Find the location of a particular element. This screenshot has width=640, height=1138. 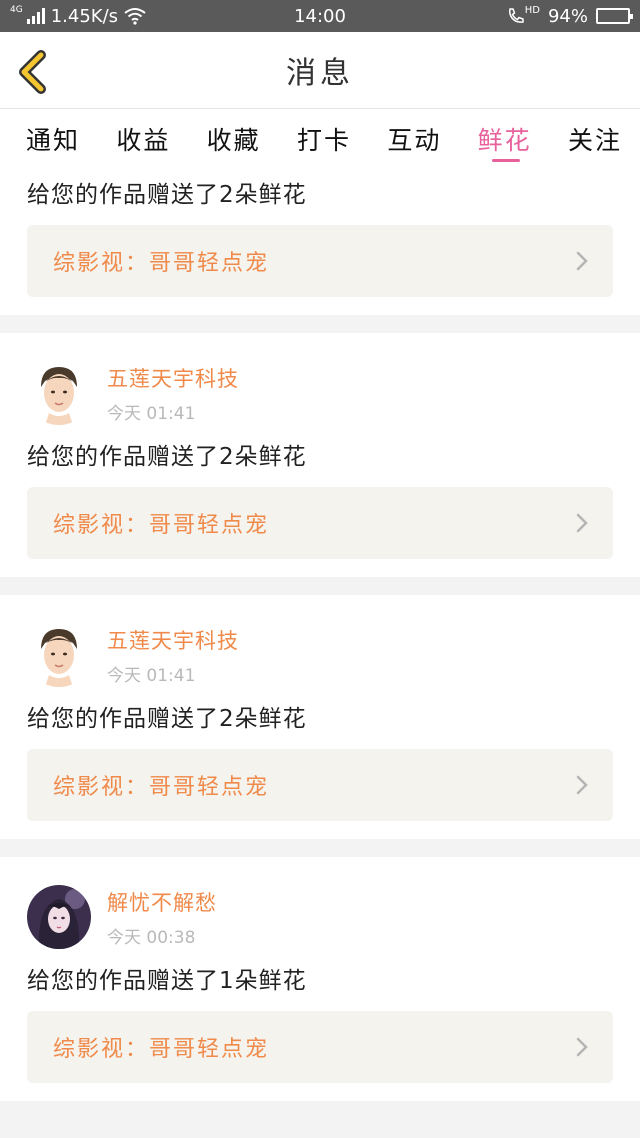

wifi-icon is located at coordinates (135, 16).